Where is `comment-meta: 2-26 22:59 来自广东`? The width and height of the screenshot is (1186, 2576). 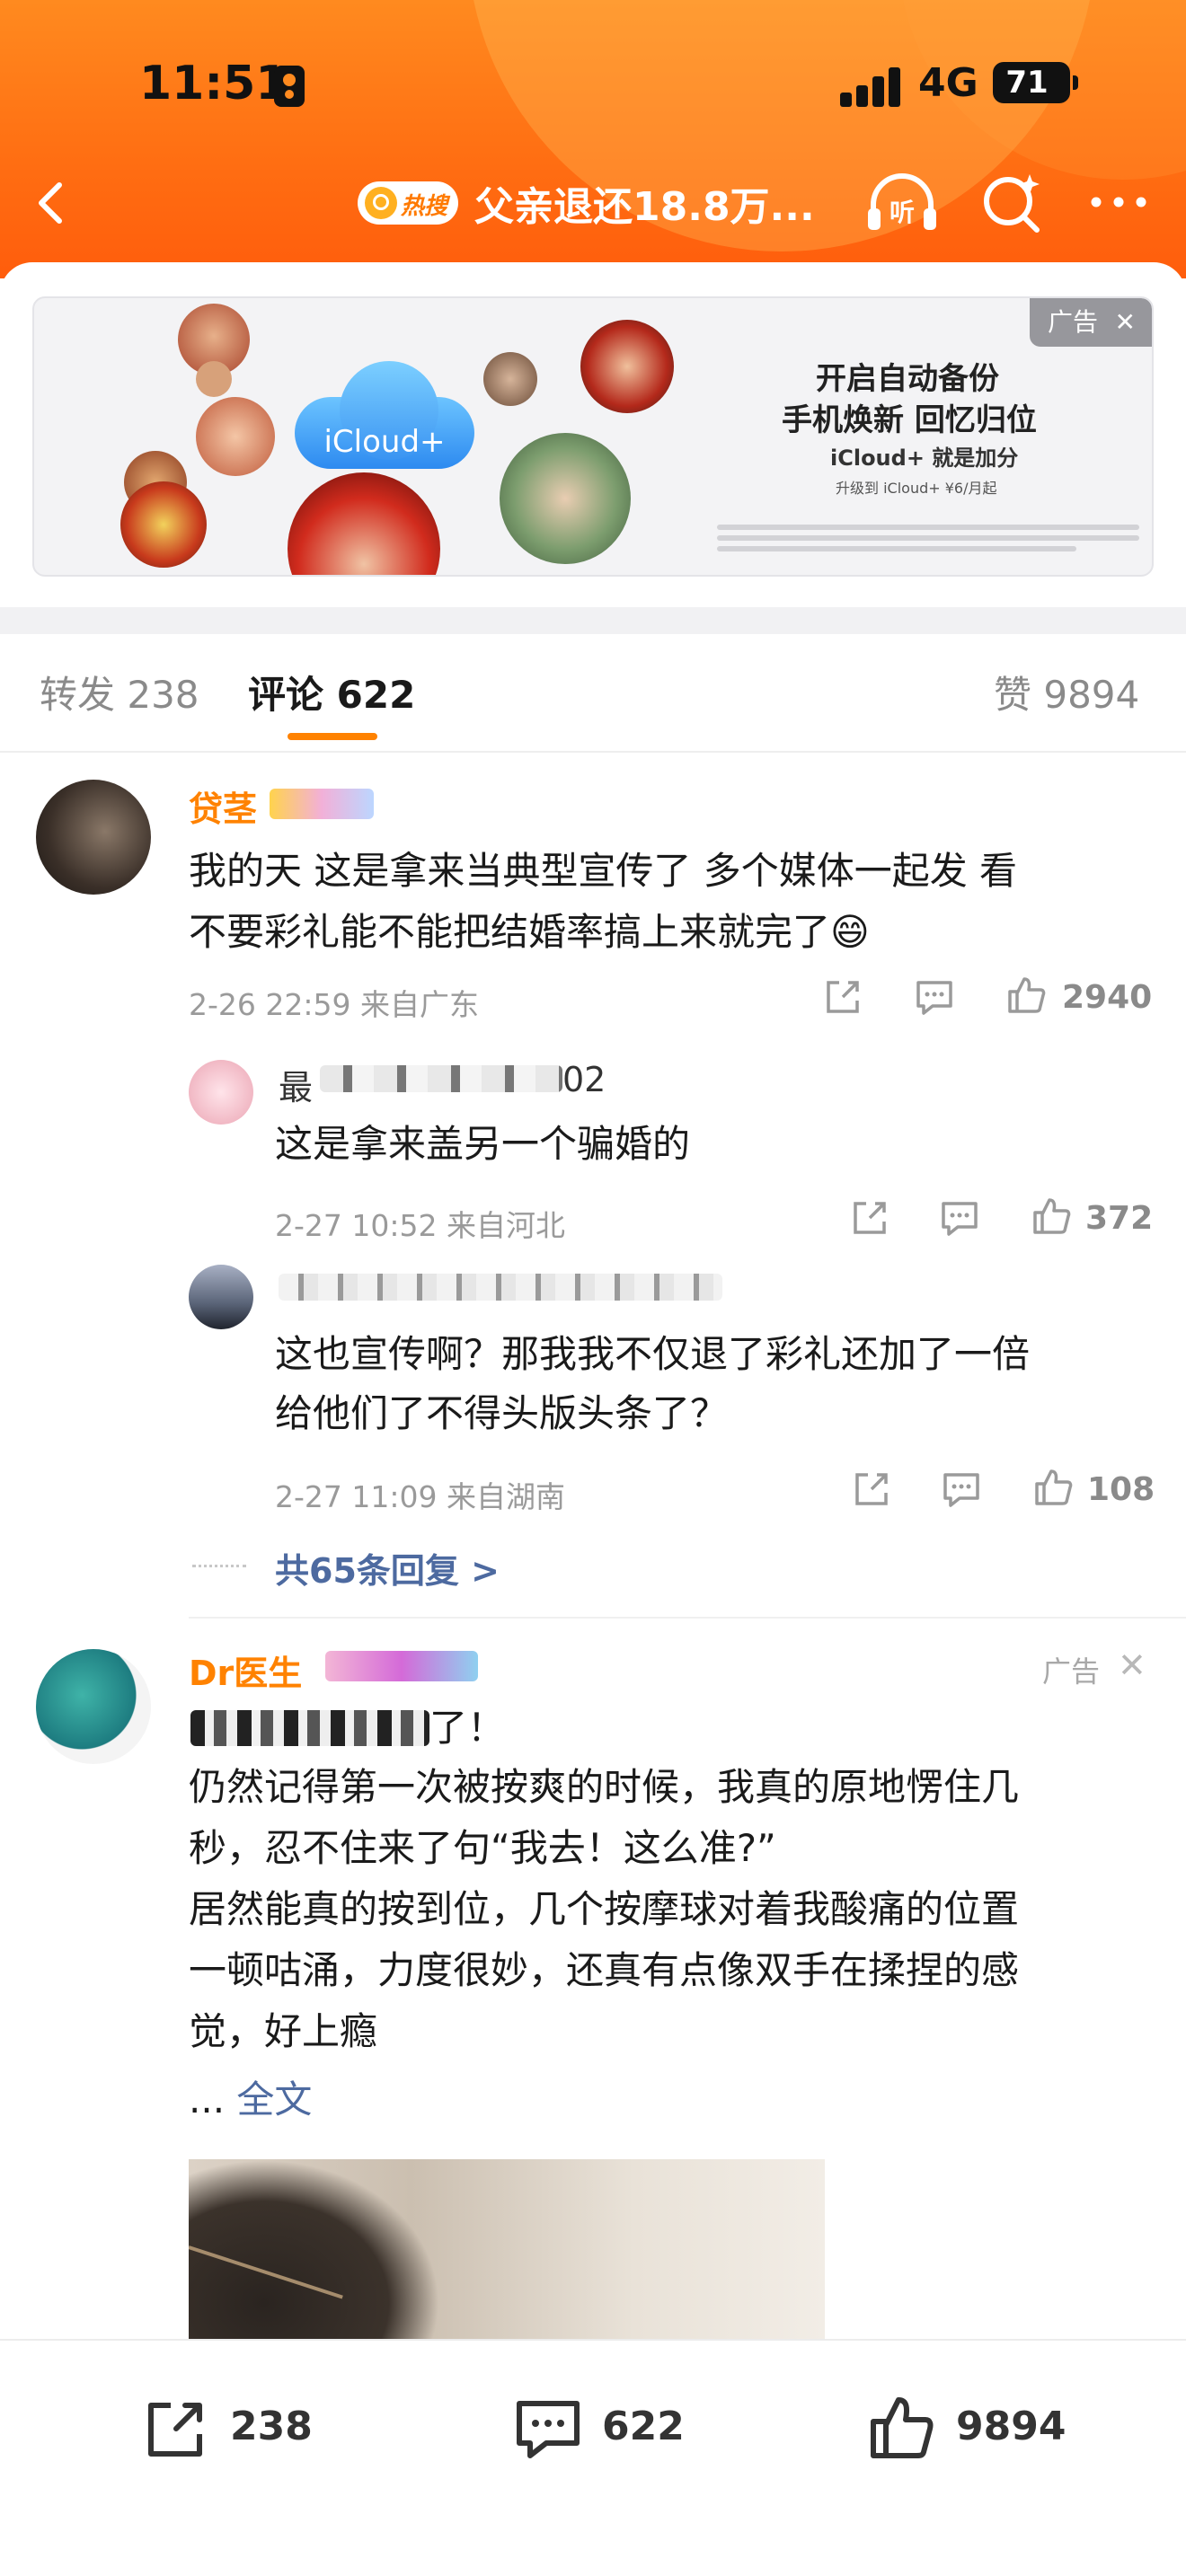 comment-meta: 2-26 22:59 来自广东 is located at coordinates (334, 1004).